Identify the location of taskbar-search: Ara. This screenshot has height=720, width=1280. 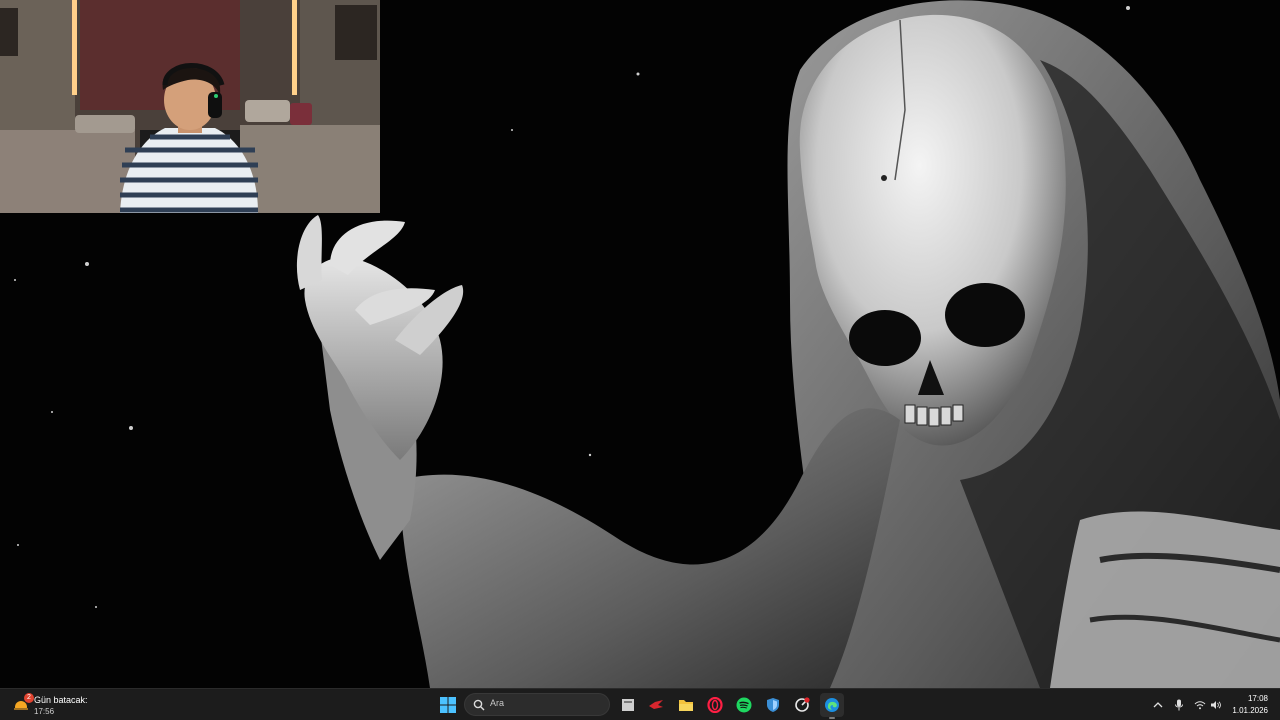
(537, 704).